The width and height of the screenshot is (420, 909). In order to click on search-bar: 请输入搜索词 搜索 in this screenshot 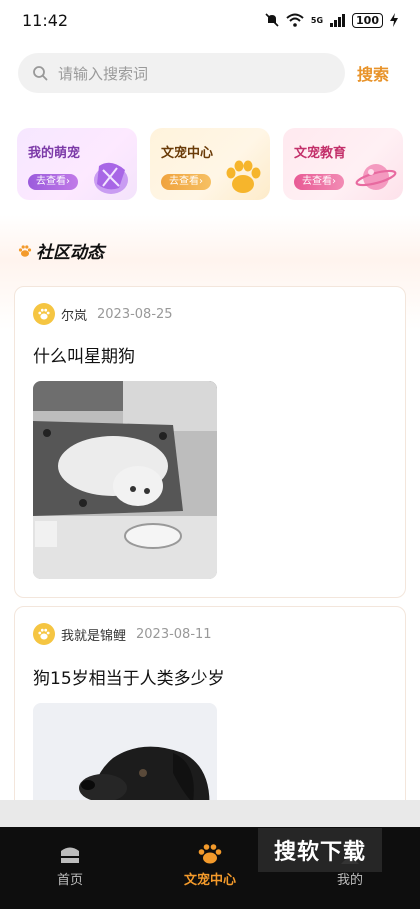, I will do `click(210, 73)`.